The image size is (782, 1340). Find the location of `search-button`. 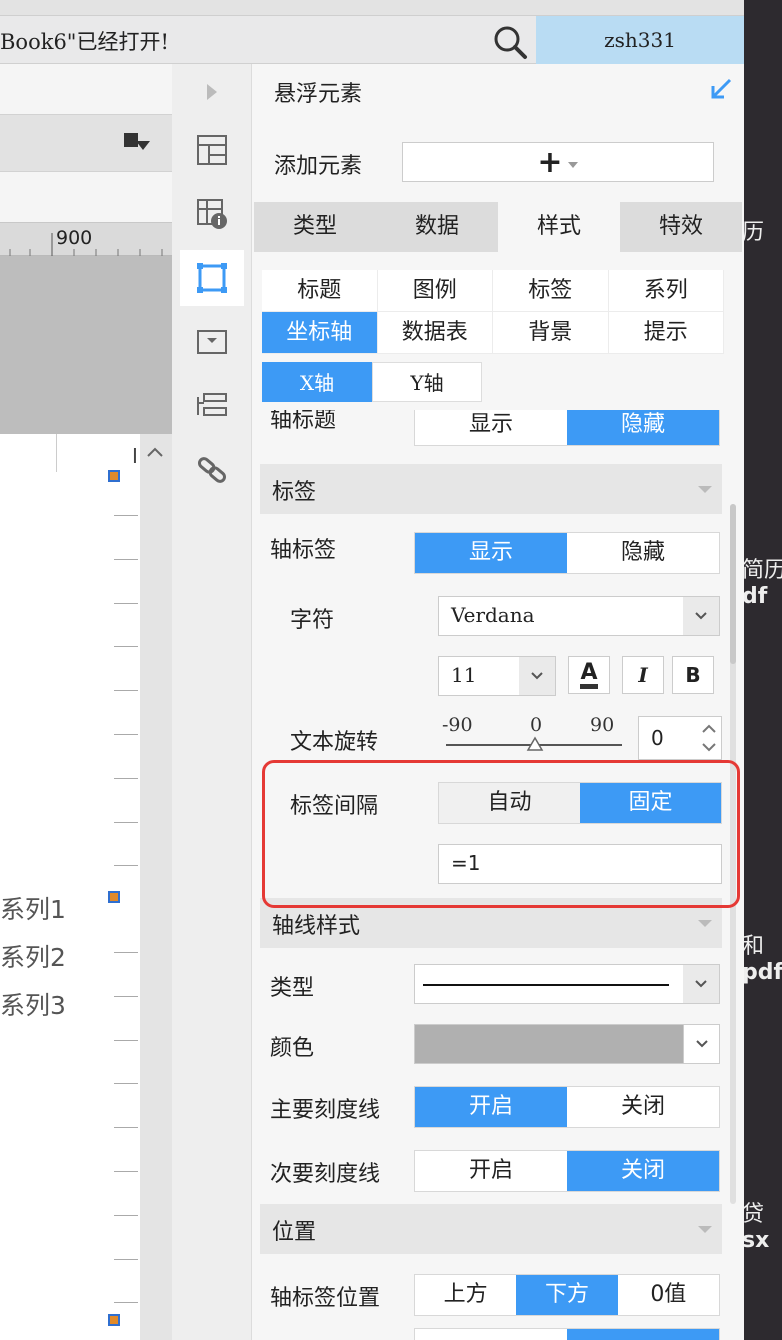

search-button is located at coordinates (510, 42).